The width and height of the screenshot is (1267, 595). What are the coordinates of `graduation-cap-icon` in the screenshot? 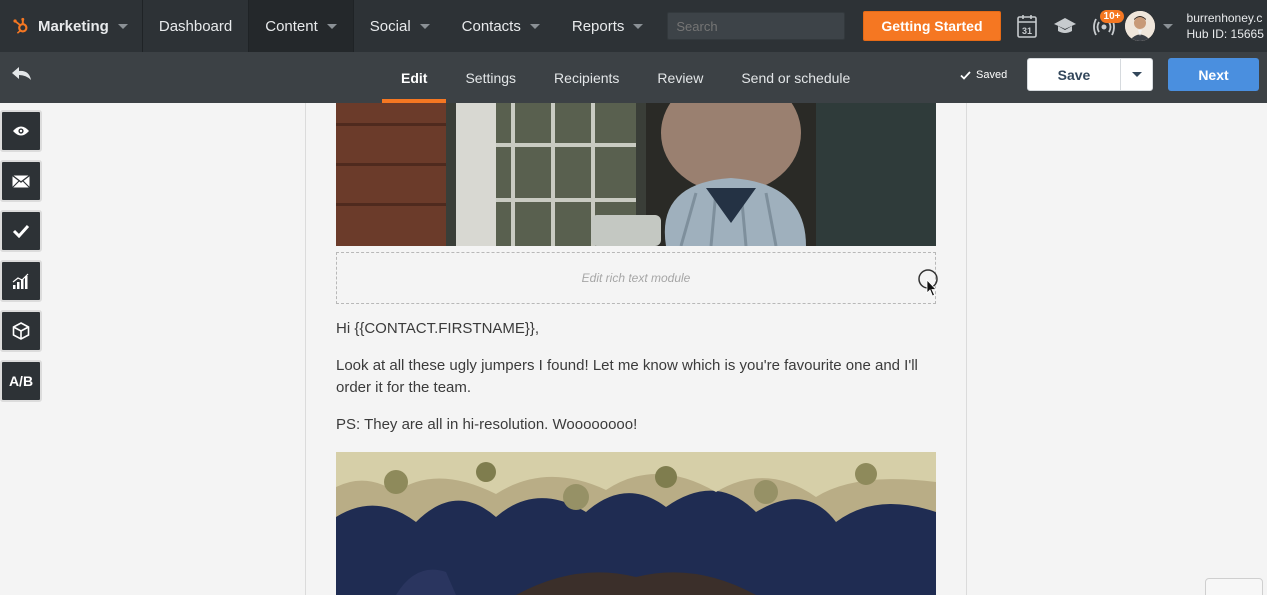 It's located at (1064, 25).